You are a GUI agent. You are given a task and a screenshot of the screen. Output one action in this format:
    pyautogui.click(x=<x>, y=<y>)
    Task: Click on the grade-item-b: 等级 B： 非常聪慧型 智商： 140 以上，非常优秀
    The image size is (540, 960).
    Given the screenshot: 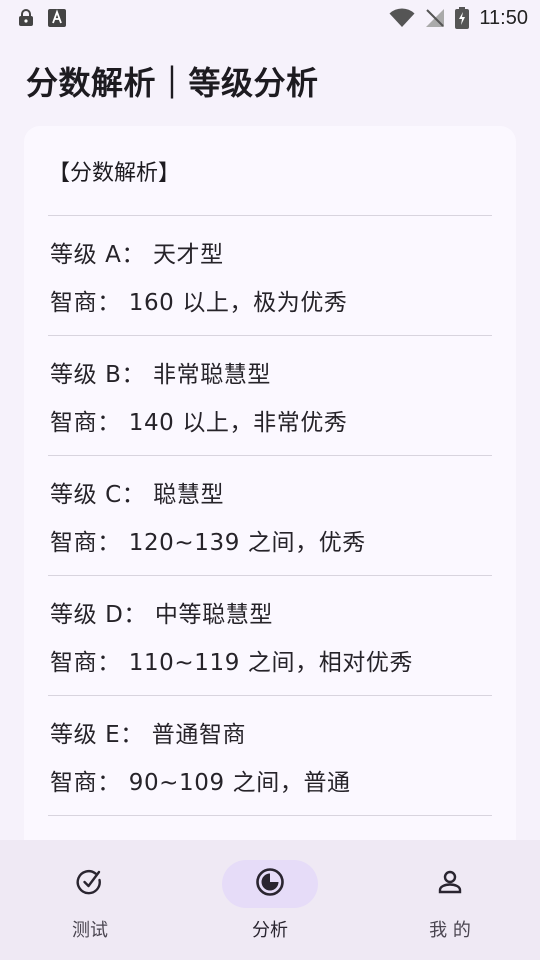 What is the action you would take?
    pyautogui.click(x=270, y=396)
    